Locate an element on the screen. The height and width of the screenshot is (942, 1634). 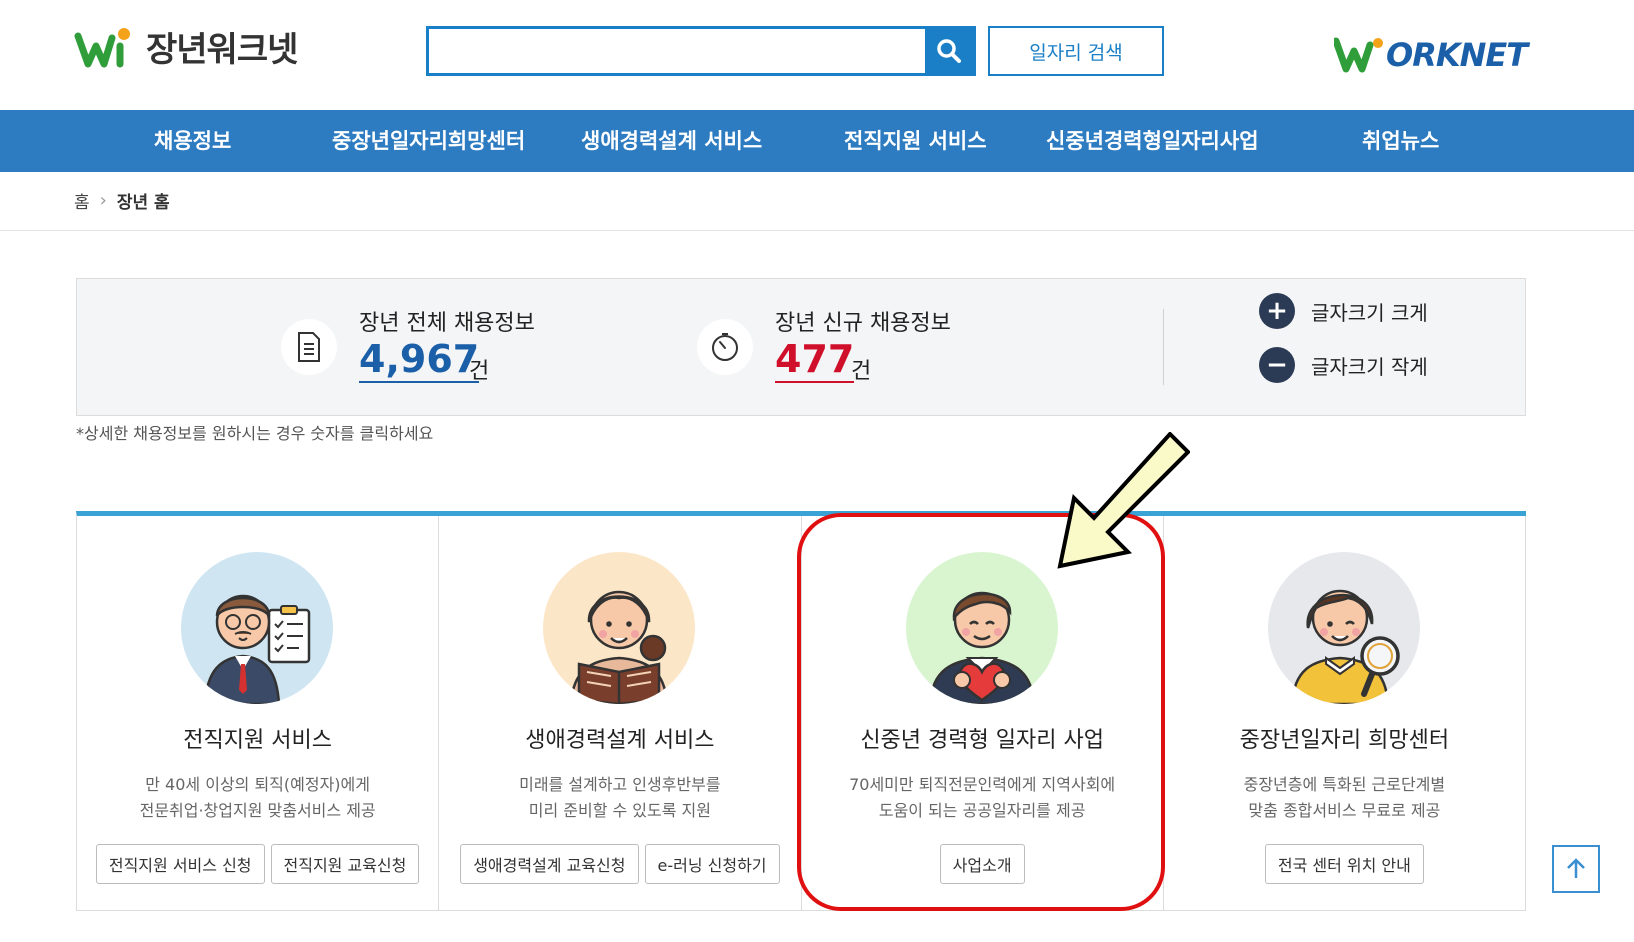
minus-icon: − is located at coordinates (1277, 365).